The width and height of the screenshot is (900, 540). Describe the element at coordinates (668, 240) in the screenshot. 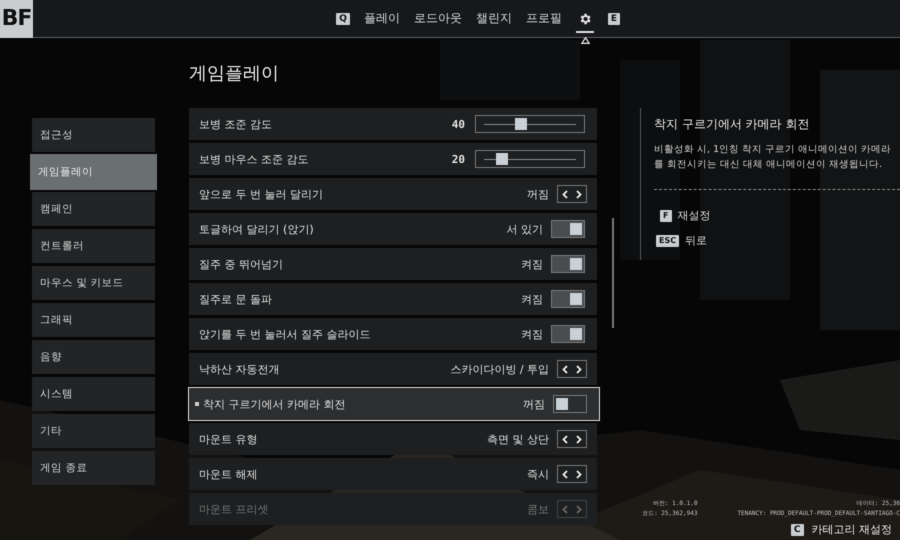

I see `key-hint: ESC` at that location.